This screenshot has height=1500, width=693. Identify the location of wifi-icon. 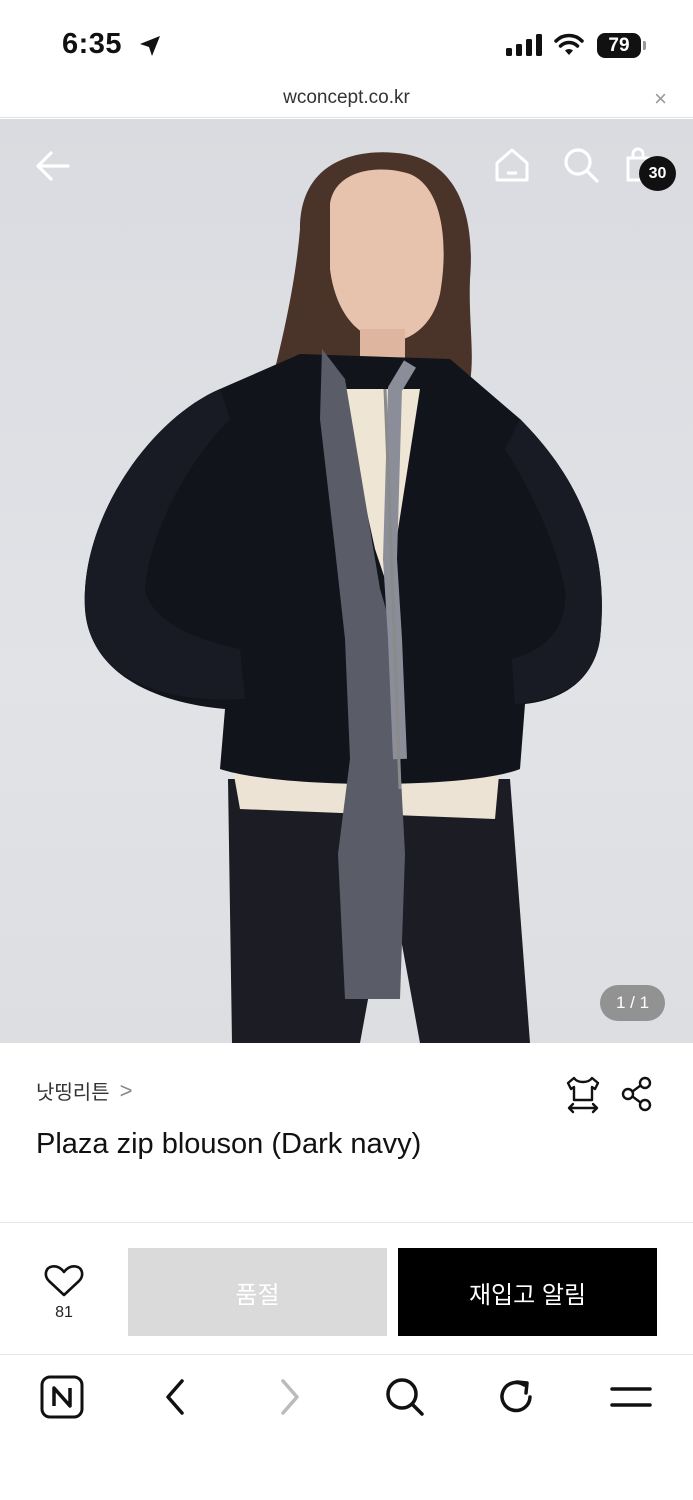
(569, 44).